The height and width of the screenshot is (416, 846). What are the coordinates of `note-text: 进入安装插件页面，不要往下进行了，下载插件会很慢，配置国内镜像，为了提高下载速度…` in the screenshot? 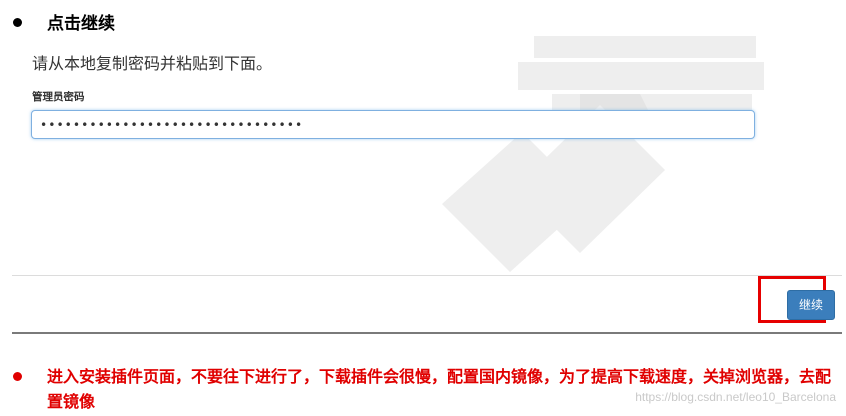 It's located at (439, 389).